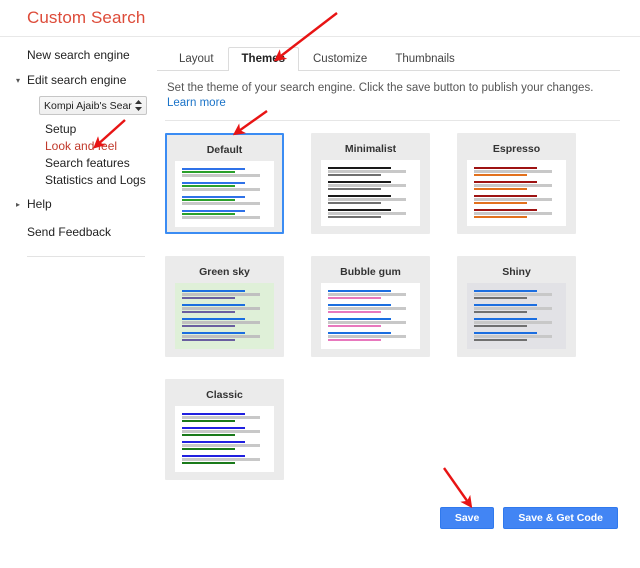 The width and height of the screenshot is (640, 568). What do you see at coordinates (196, 103) in the screenshot?
I see `learn-more-link: Learn more` at bounding box center [196, 103].